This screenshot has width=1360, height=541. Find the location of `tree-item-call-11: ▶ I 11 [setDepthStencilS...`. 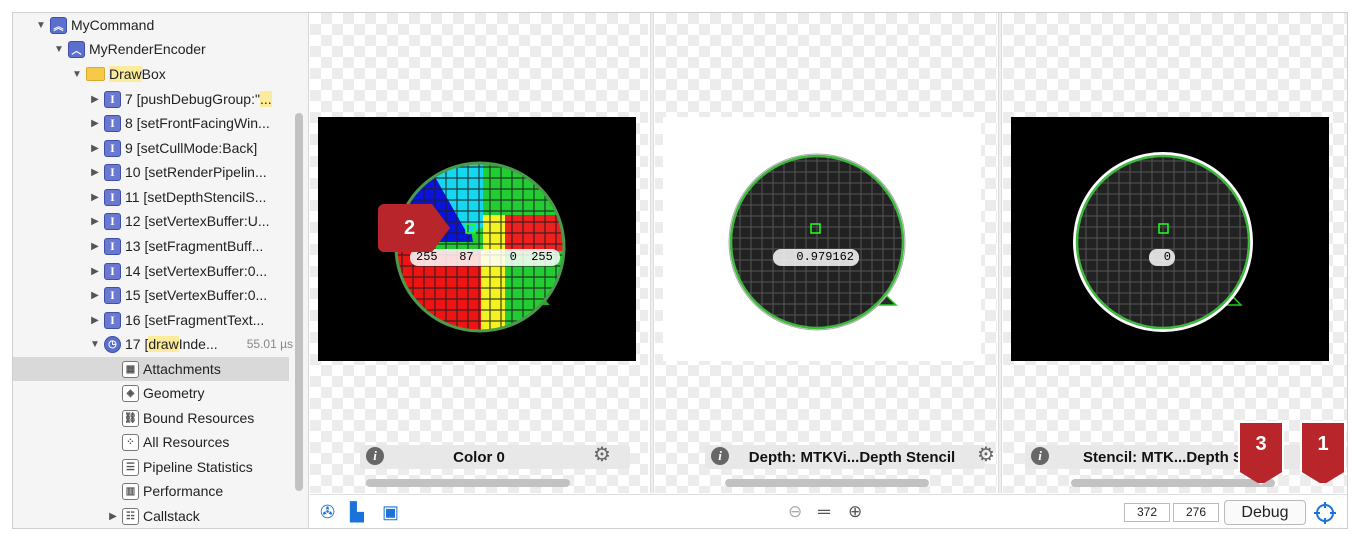

tree-item-call-11: ▶ I 11 [setDepthStencilS... is located at coordinates (198, 197).